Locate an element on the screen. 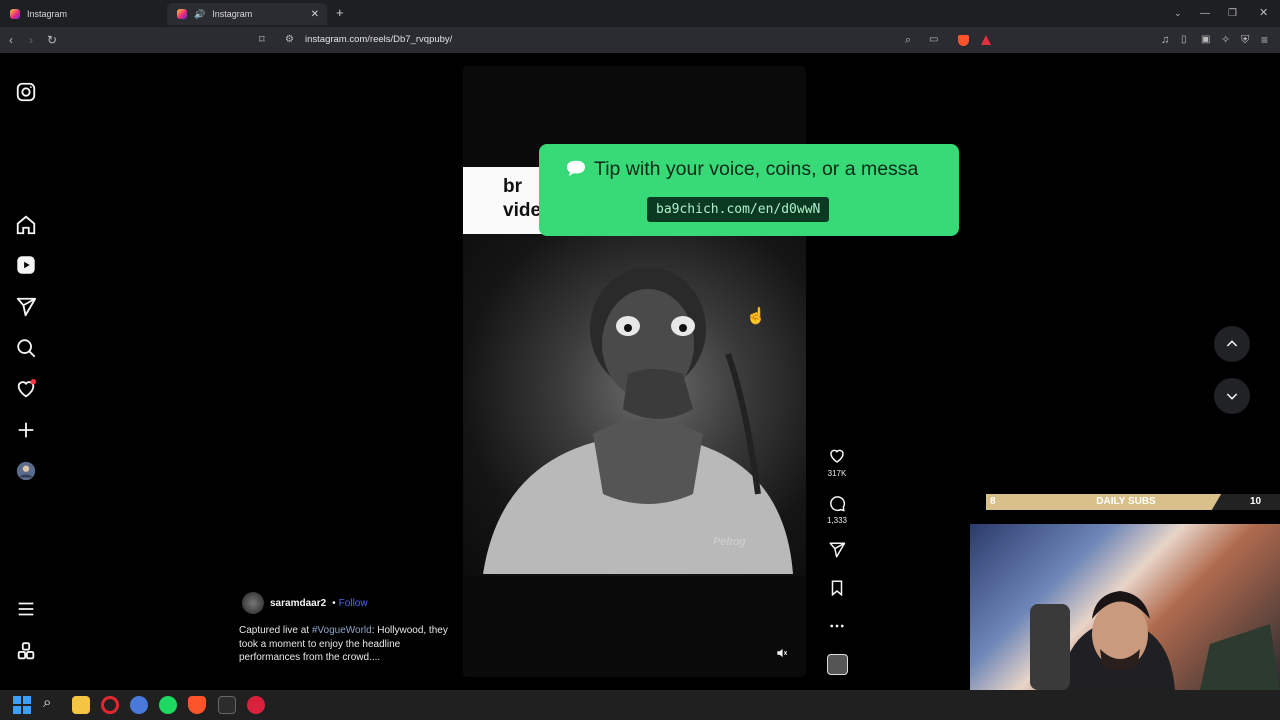 The height and width of the screenshot is (720, 1280). app-icon is located at coordinates (139, 705).